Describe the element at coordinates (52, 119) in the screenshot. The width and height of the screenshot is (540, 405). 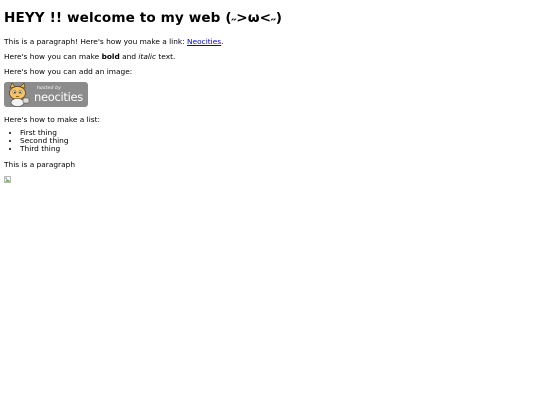
I see `list-intro: Here's how to make a list:` at that location.